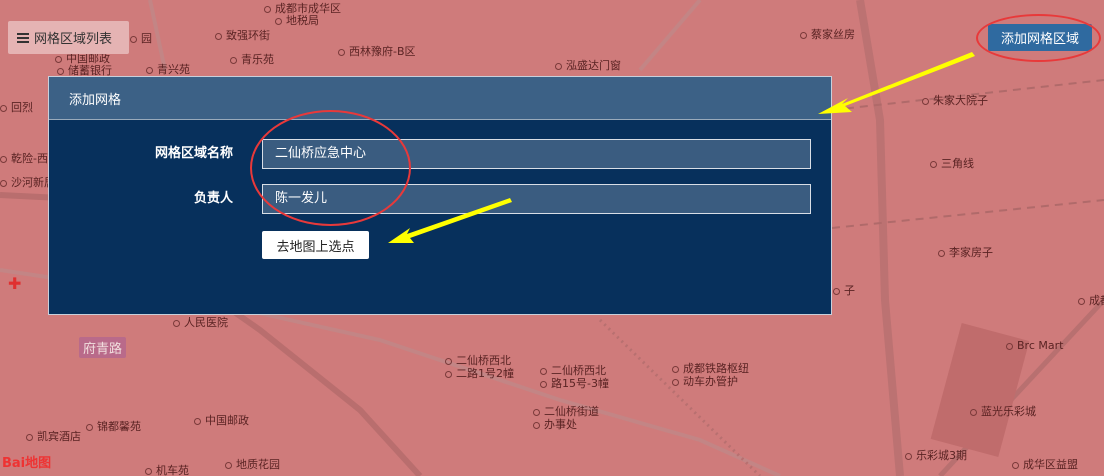 The image size is (1104, 476). I want to click on baidu-logo: Bai地图, so click(26, 461).